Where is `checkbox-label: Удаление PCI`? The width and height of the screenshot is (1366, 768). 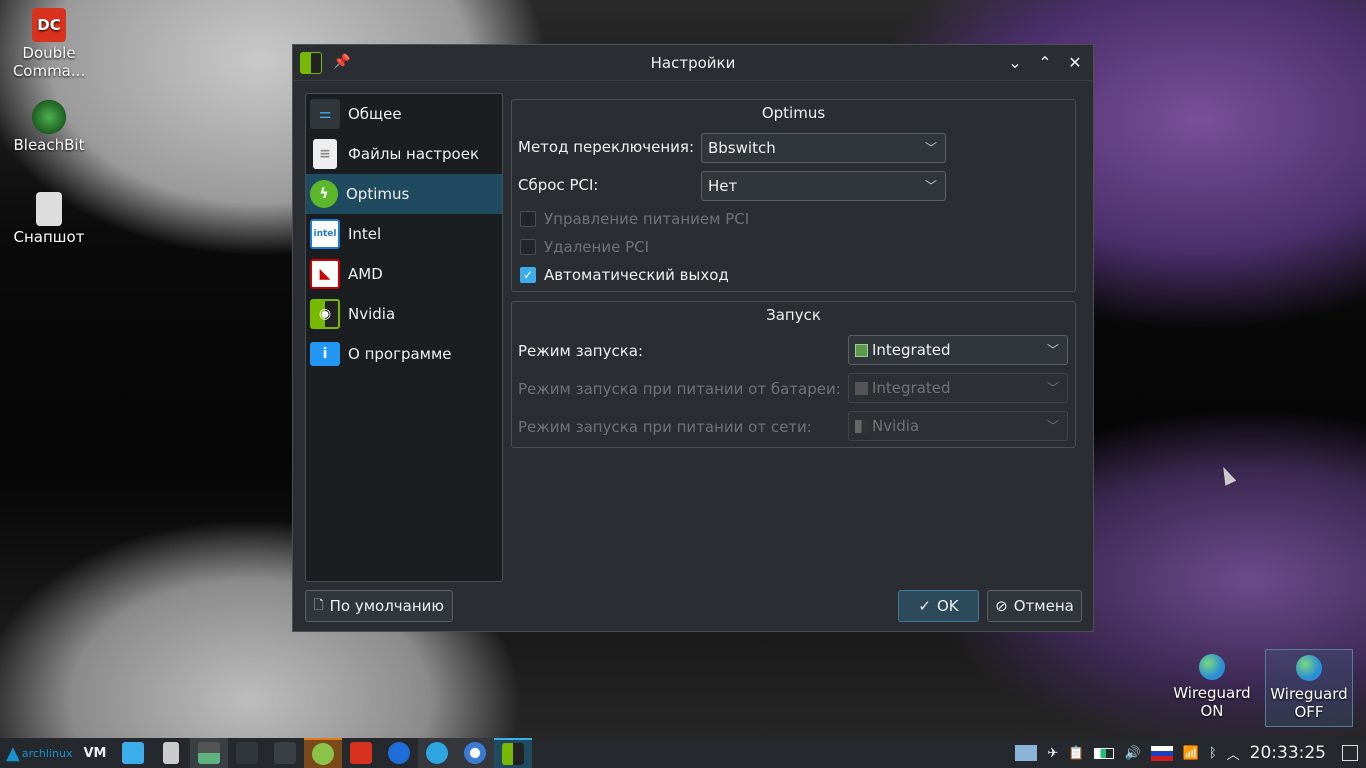 checkbox-label: Удаление PCI is located at coordinates (597, 247).